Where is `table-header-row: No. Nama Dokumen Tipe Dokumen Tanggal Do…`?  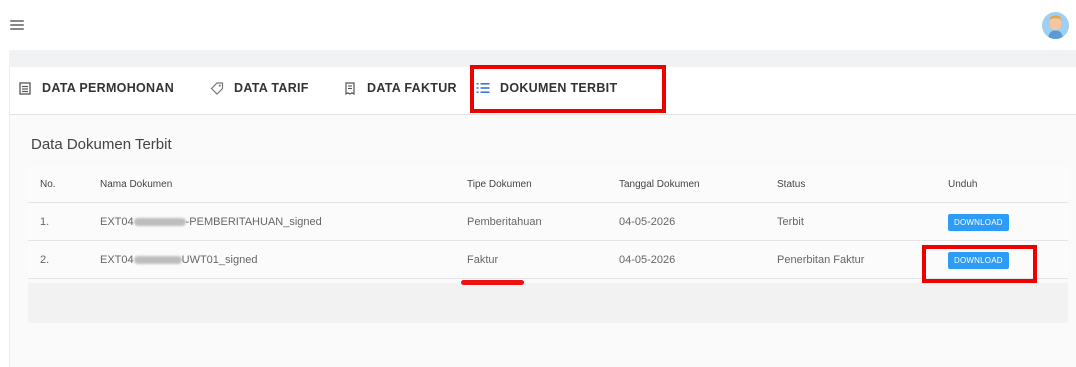
table-header-row: No. Nama Dokumen Tipe Dokumen Tanggal Do… is located at coordinates (548, 184).